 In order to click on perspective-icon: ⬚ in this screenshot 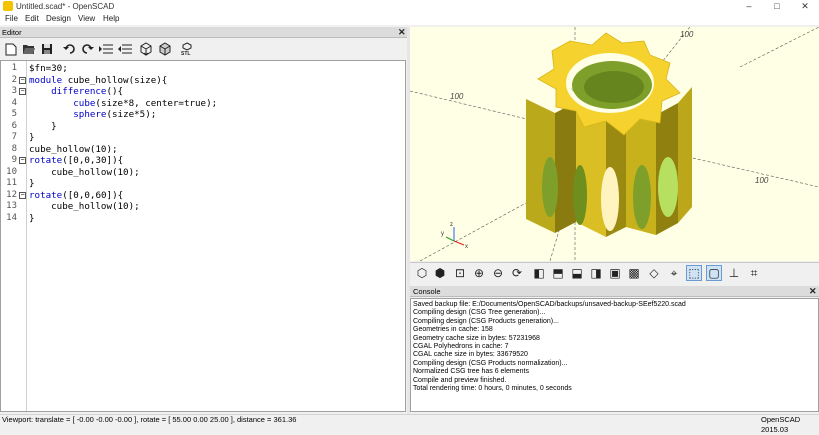, I will do `click(694, 273)`.